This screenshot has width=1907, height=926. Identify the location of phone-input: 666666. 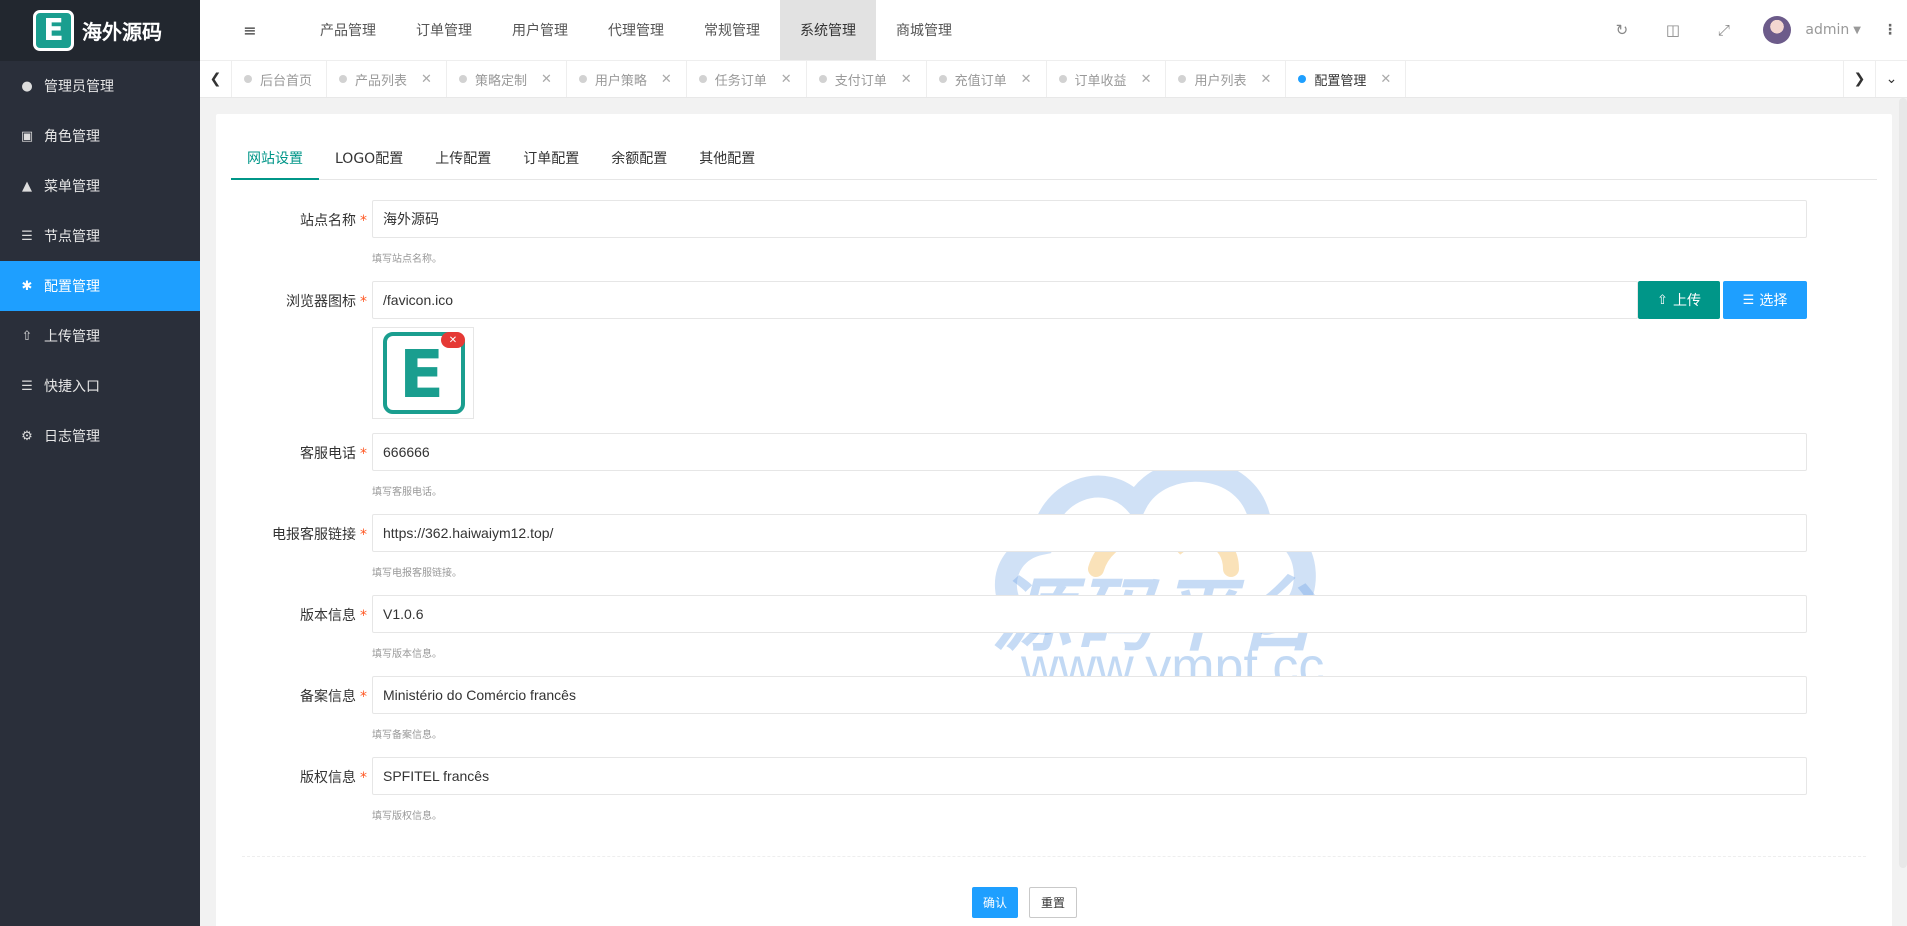
(1089, 452).